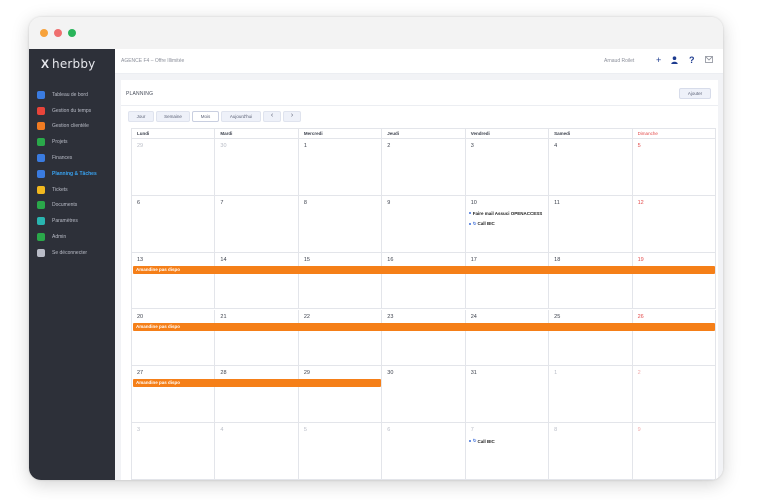  Describe the element at coordinates (72, 158) in the screenshot. I see `sidebar-item-4: Finances` at that location.